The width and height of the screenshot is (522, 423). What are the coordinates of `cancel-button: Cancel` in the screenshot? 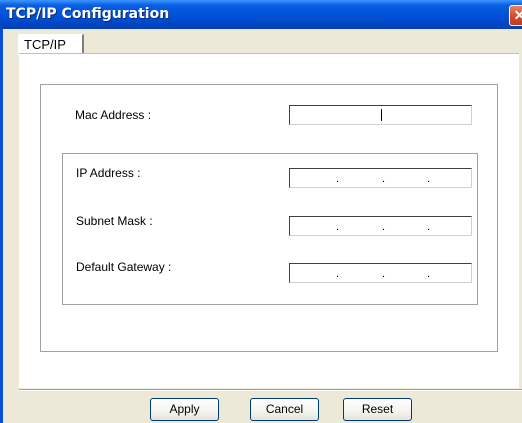 It's located at (284, 409).